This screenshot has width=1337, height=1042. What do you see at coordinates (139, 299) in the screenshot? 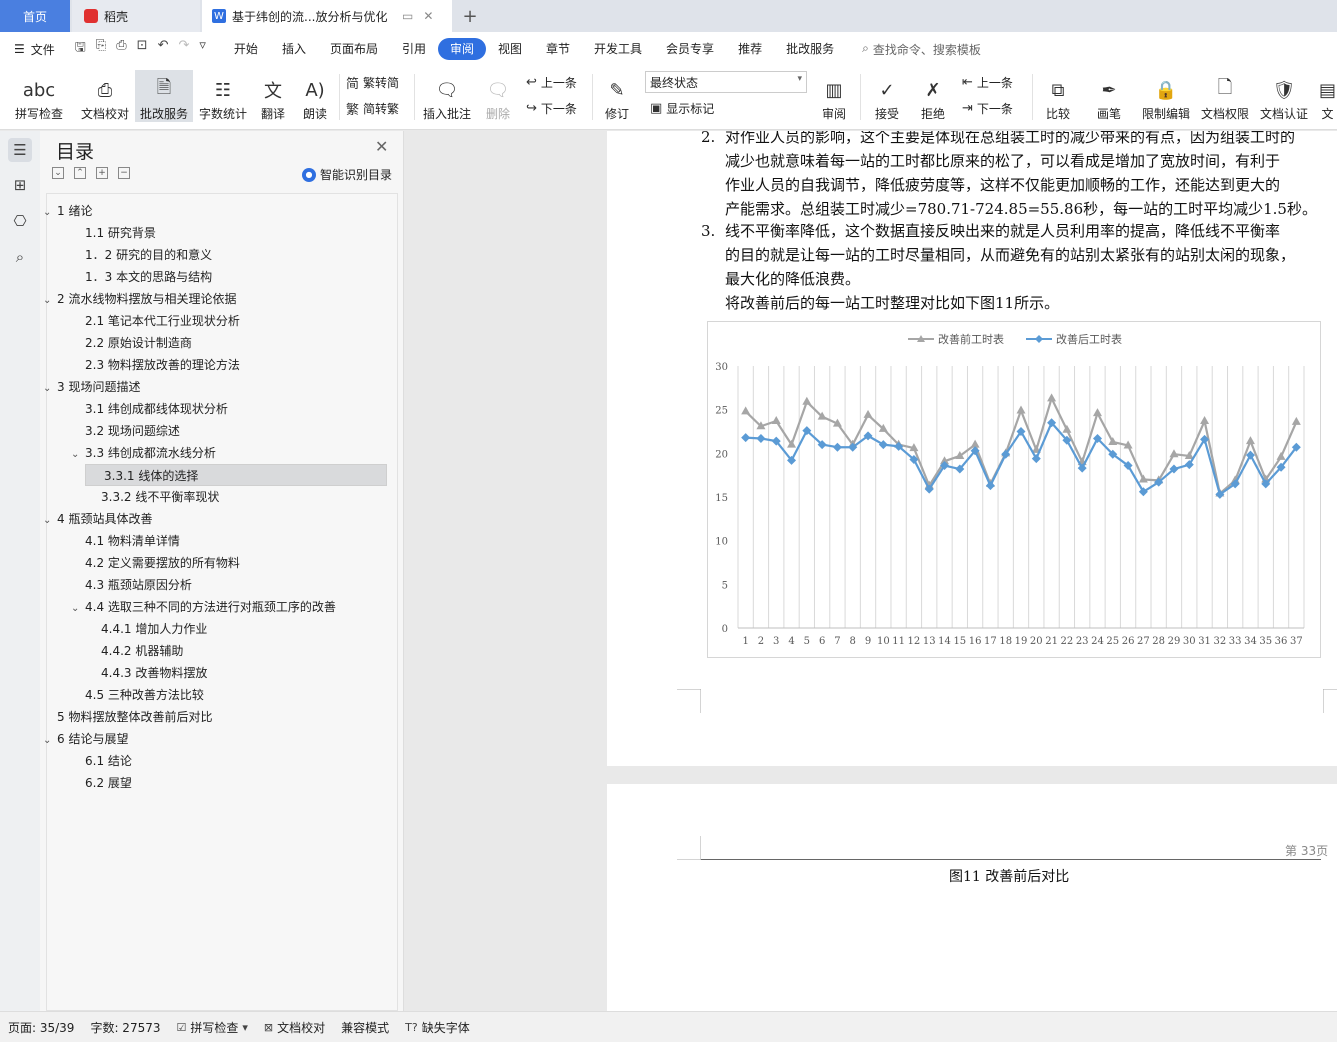
I see `toc-item: ⌄ 2 流水线物料摆放与相关理论依据` at bounding box center [139, 299].